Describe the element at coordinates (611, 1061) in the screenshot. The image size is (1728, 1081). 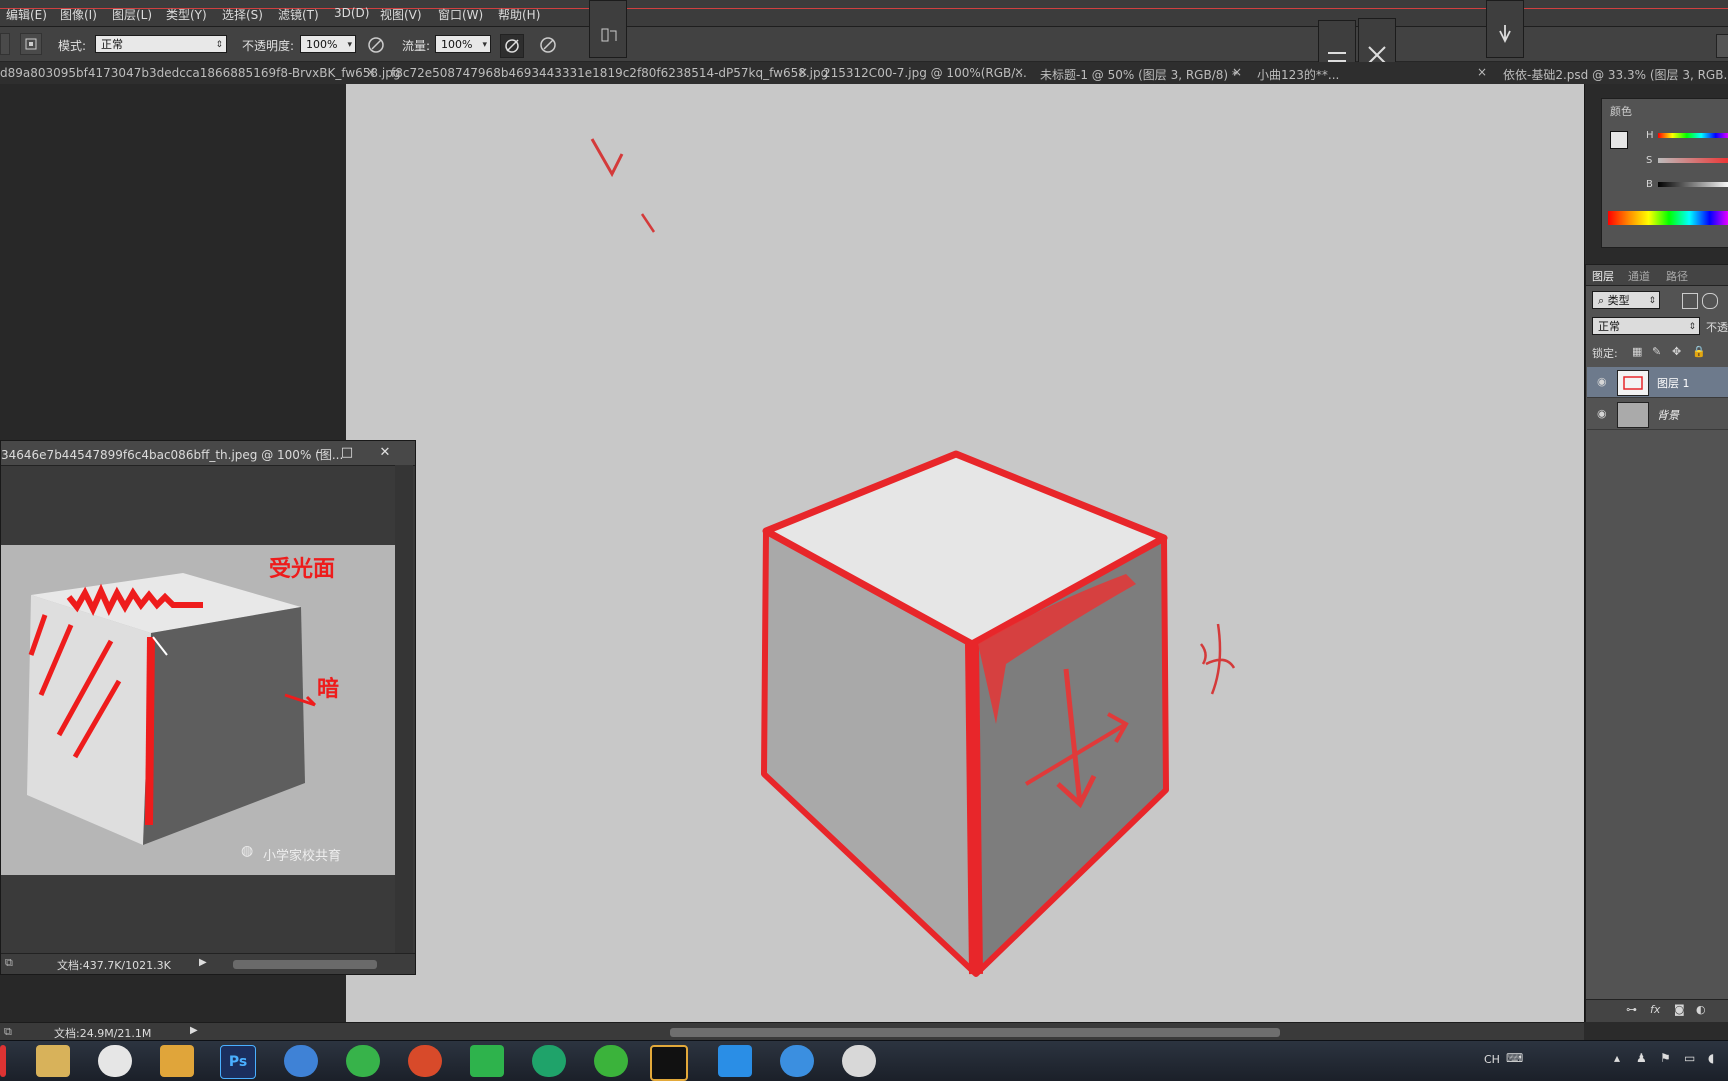
I see `wechat-taskbar-icon` at that location.